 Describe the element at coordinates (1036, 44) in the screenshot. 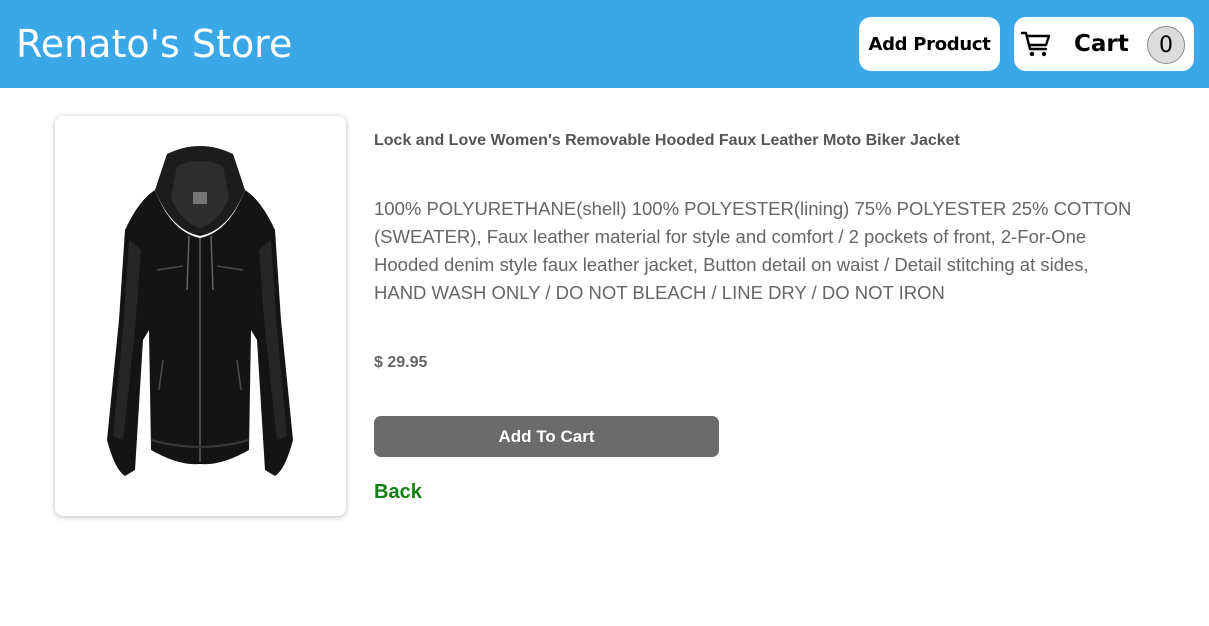

I see `shopping-cart-icon` at that location.